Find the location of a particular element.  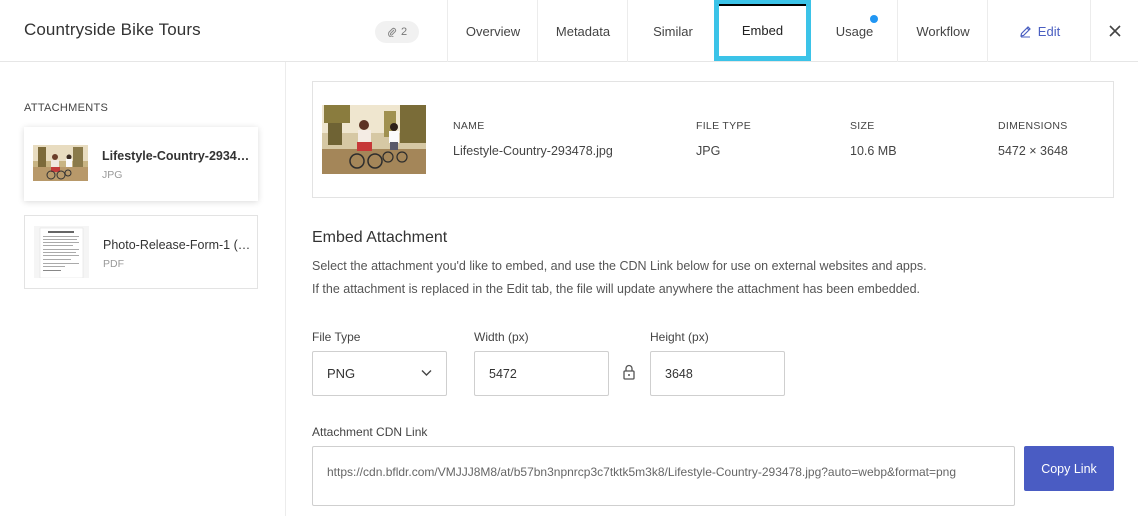

tab-label: Embed is located at coordinates (762, 30).